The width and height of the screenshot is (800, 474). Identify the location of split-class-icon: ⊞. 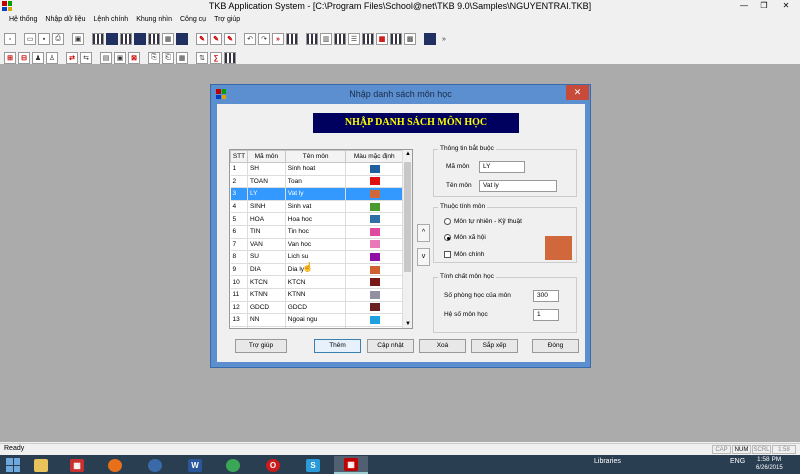
(10, 58).